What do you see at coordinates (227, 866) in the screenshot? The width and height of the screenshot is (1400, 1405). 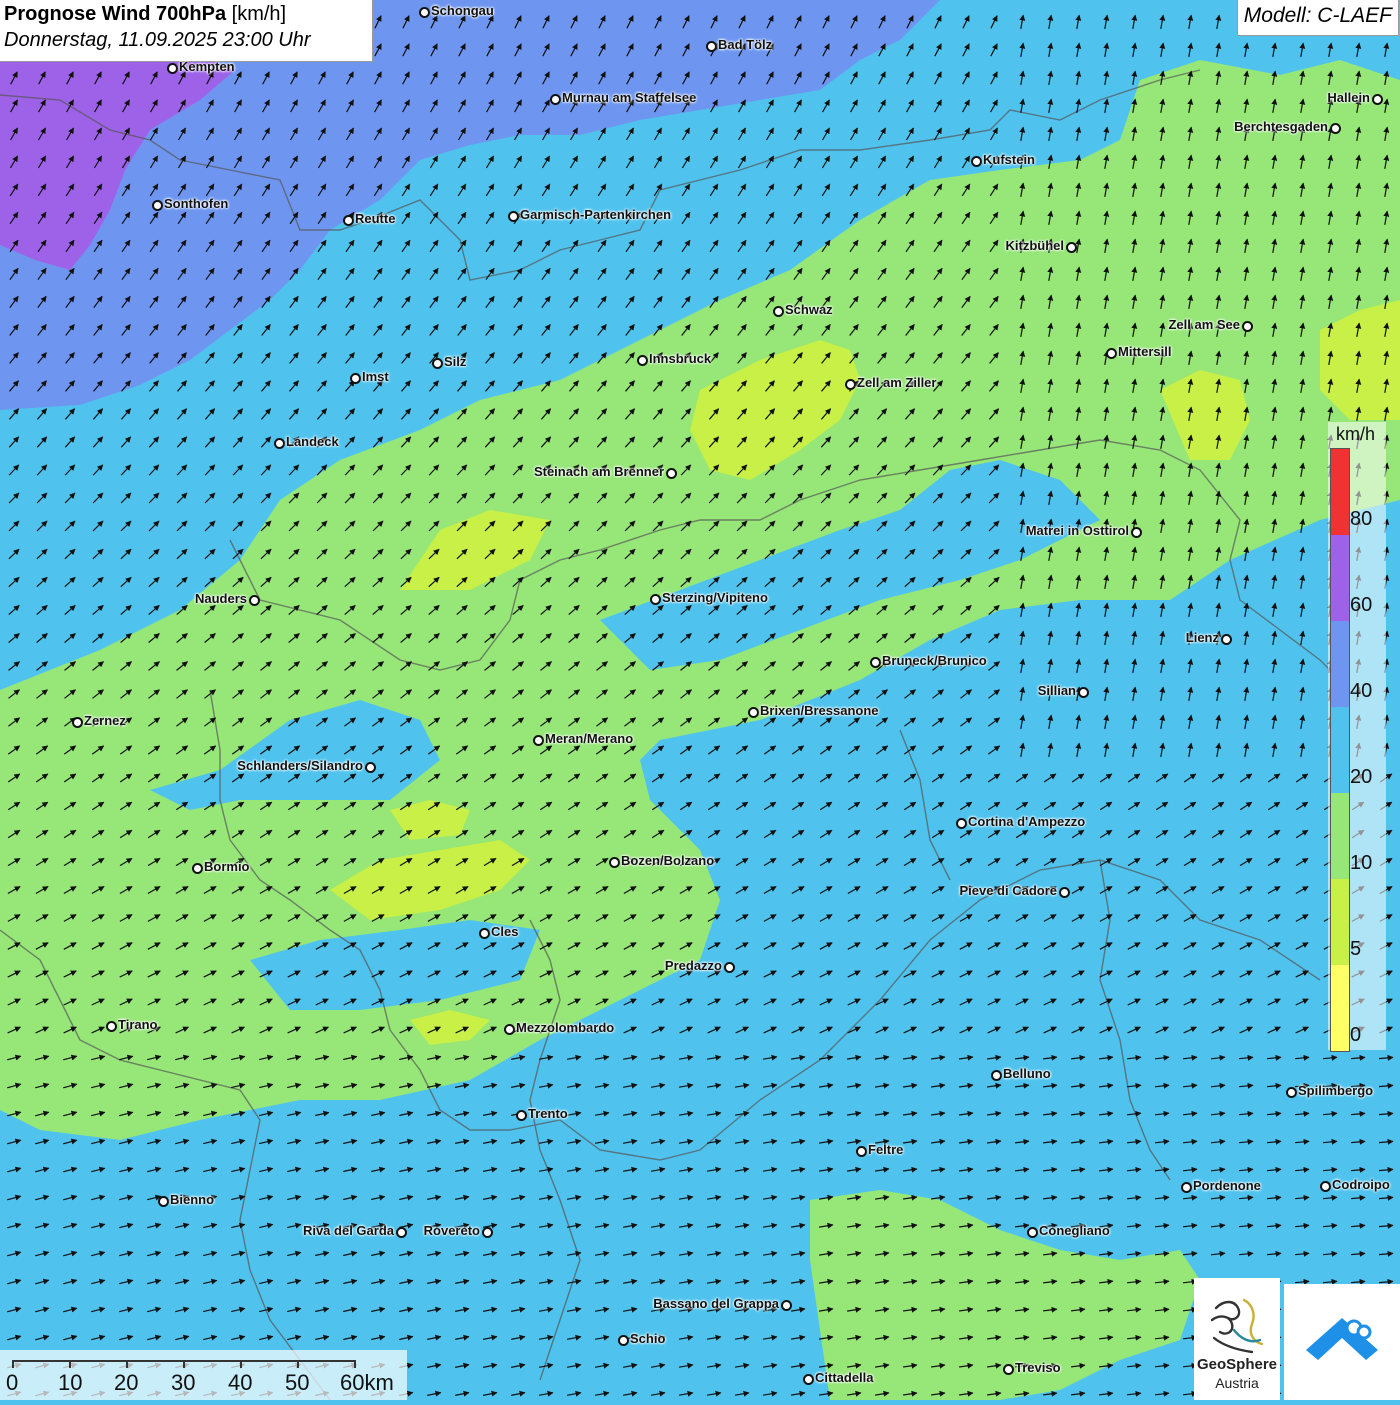 I see `city-label: Bormio` at bounding box center [227, 866].